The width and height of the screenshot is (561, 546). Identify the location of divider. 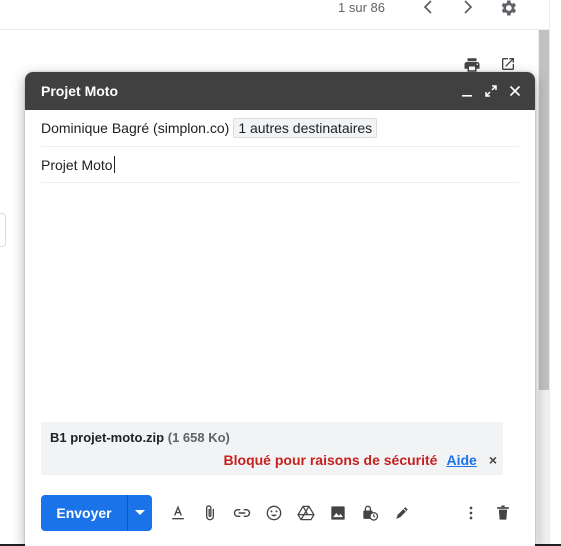
(549, 273).